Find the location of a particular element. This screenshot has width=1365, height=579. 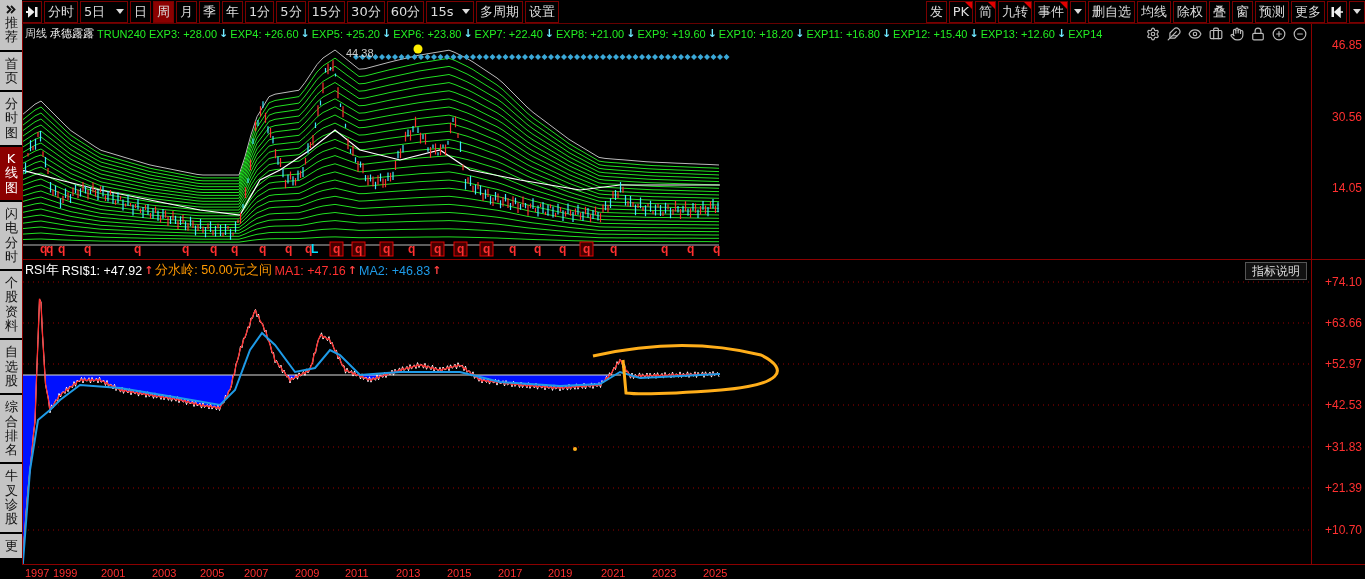

hand-icon is located at coordinates (1237, 33).